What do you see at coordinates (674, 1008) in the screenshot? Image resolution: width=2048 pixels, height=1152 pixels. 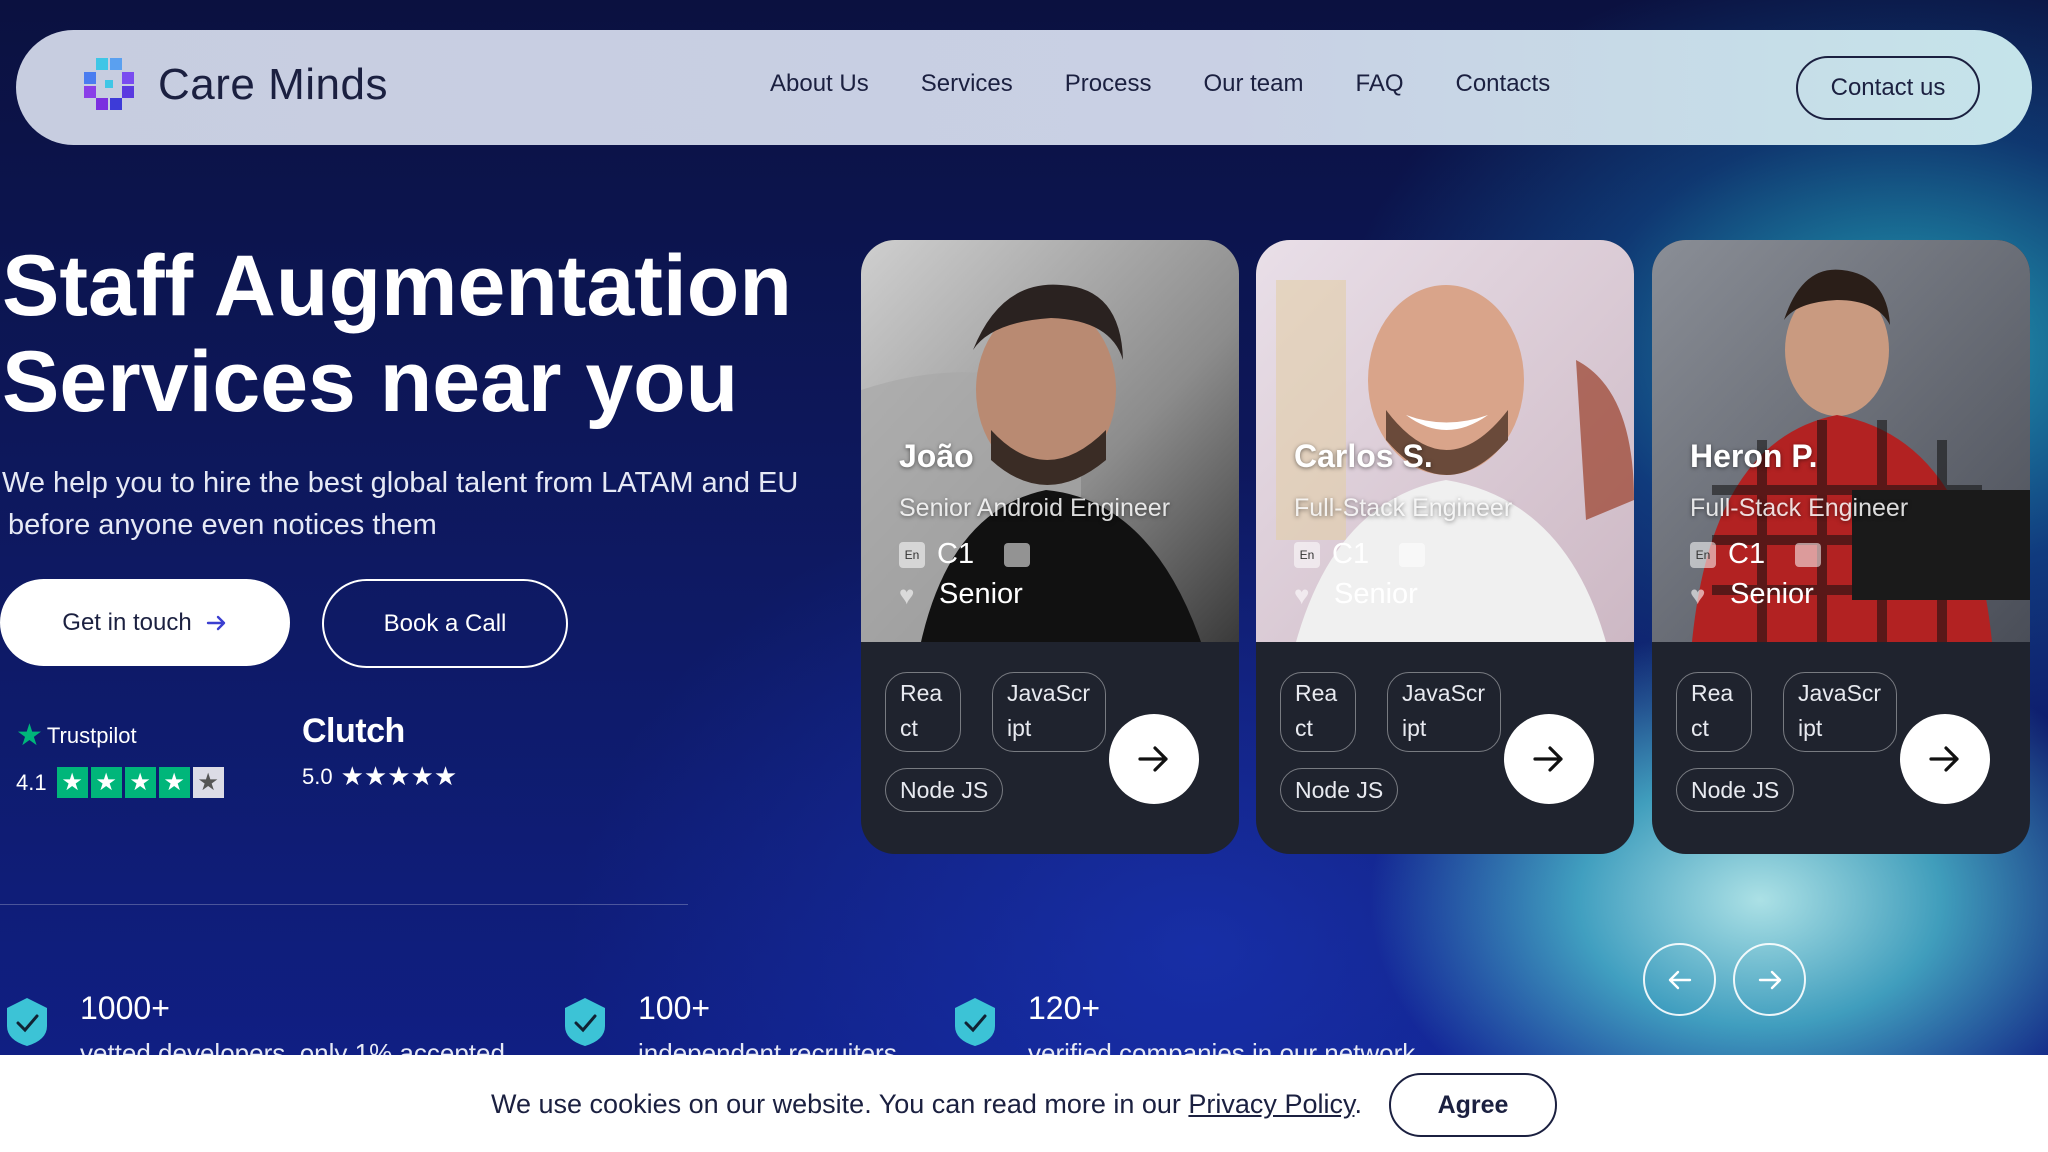 I see `stat-value: 100+` at bounding box center [674, 1008].